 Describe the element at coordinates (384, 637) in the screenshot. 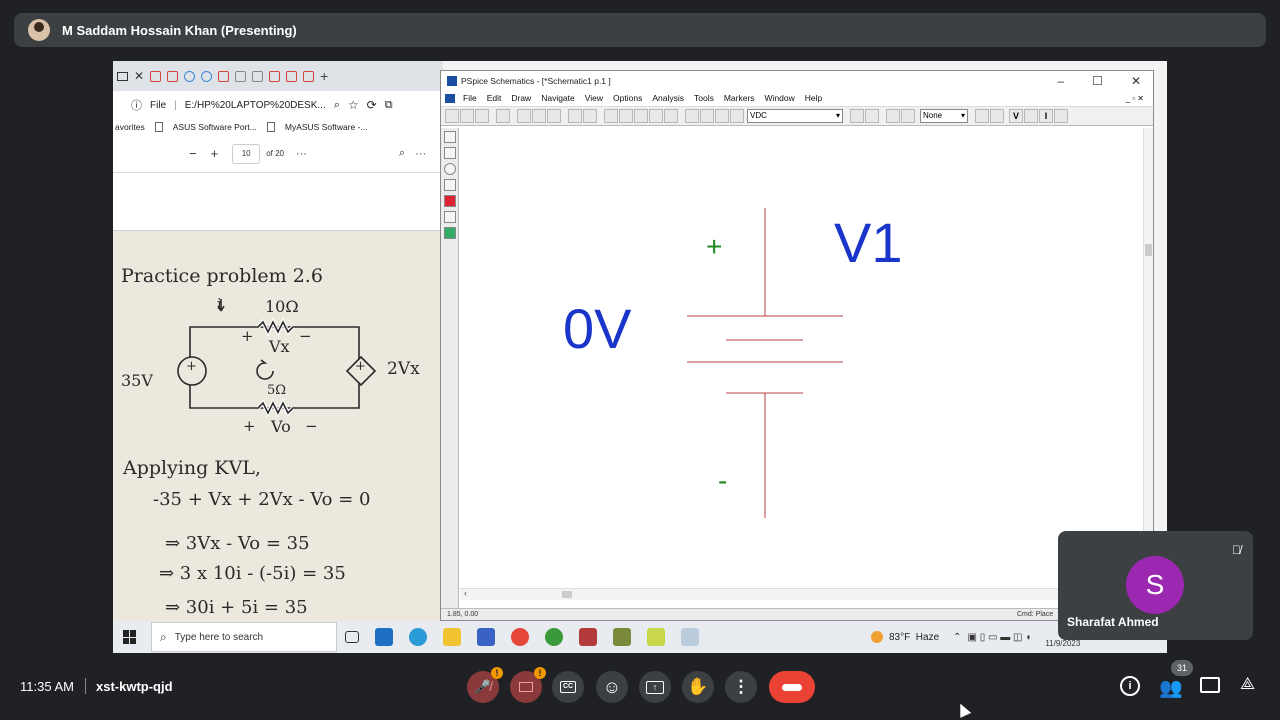

I see `mail-icon` at that location.